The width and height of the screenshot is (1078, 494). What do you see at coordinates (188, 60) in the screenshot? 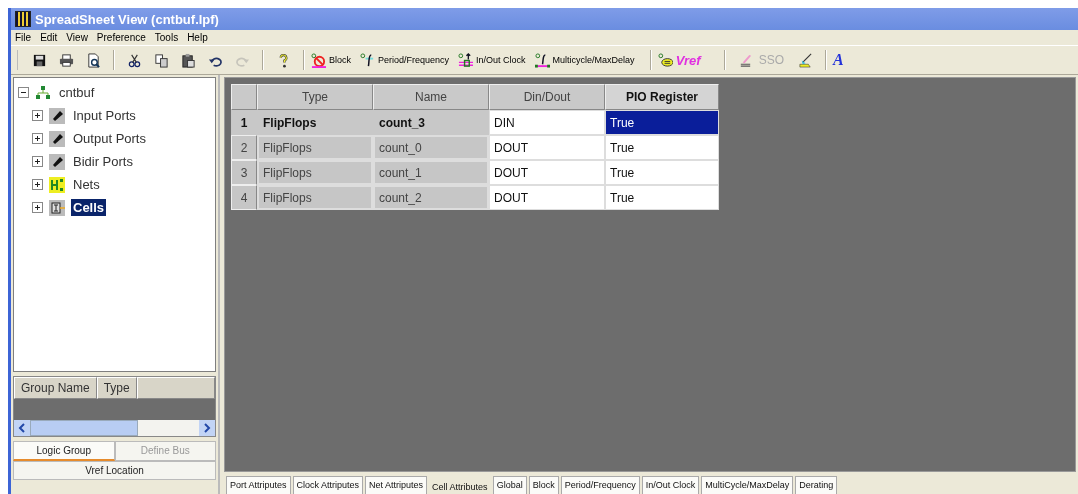
I see `paste-icon` at bounding box center [188, 60].